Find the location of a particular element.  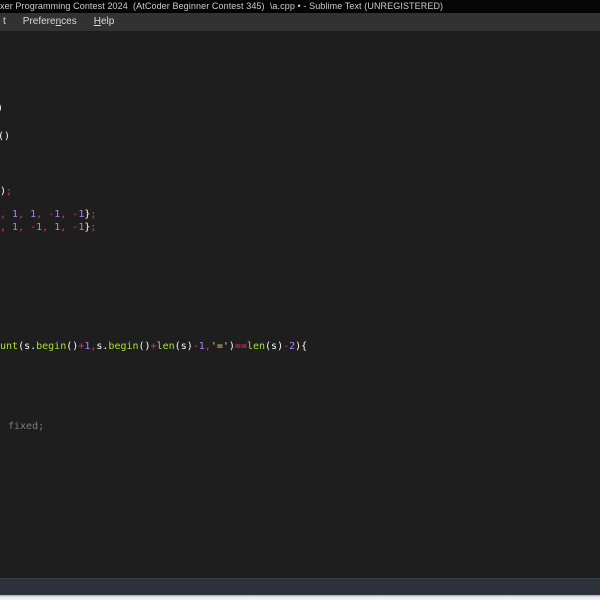

code-token: == is located at coordinates (240, 346).